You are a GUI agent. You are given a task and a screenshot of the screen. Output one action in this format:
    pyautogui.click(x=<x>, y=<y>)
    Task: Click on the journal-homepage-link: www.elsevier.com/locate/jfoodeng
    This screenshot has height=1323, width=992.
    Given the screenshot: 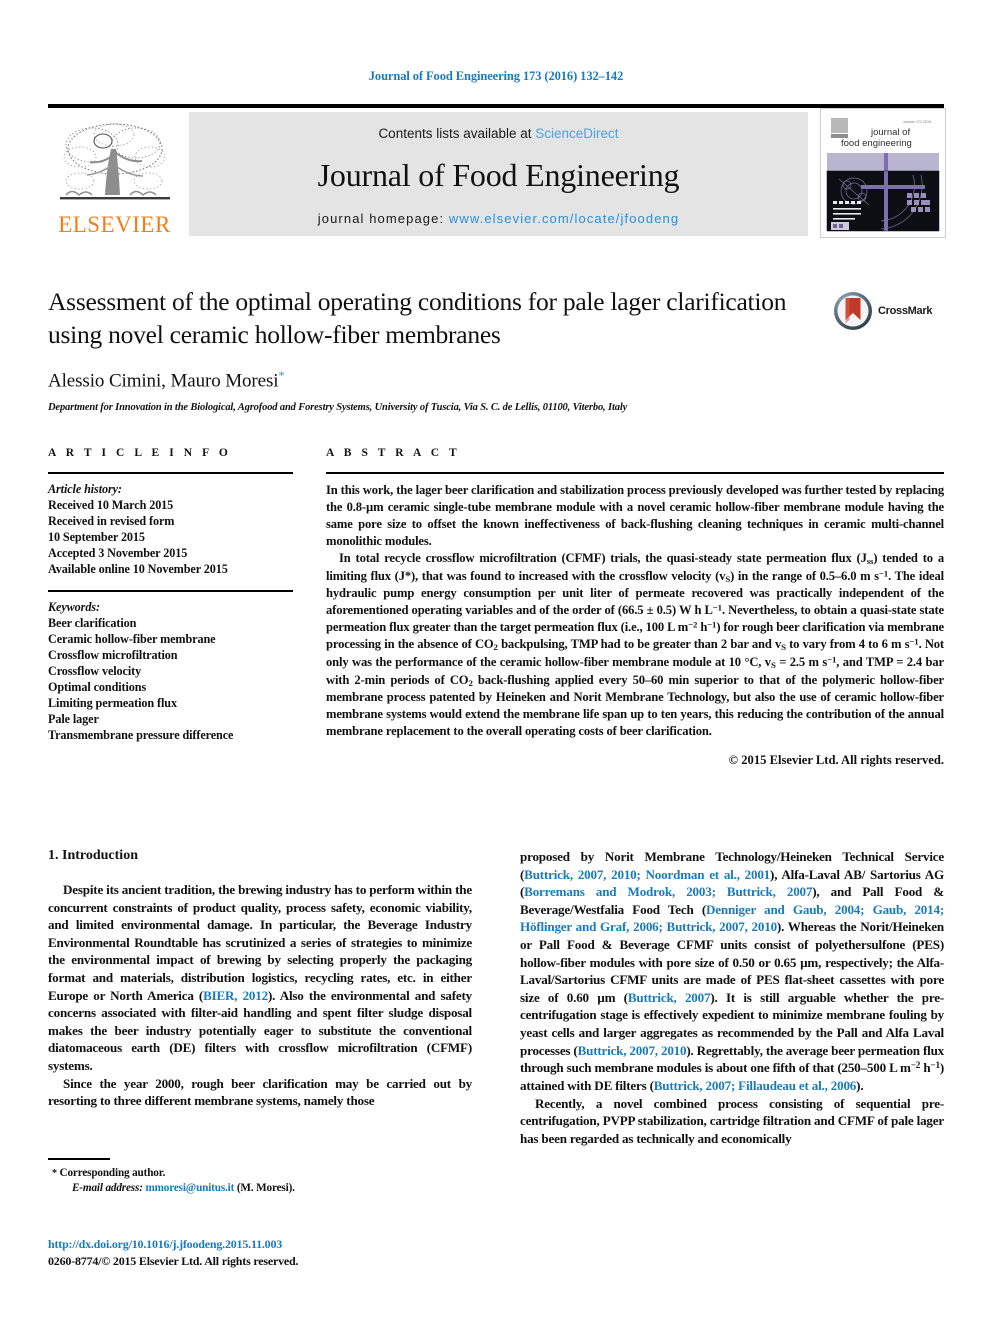 What is the action you would take?
    pyautogui.click(x=564, y=218)
    